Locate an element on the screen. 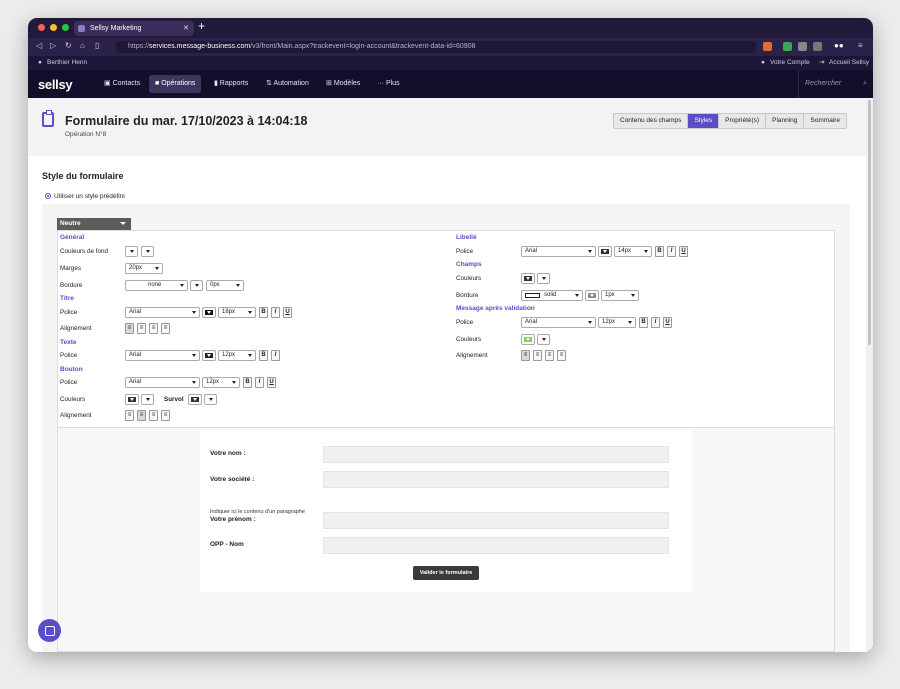 The width and height of the screenshot is (900, 689). search-input: Rechercher ⌕ is located at coordinates (835, 84).